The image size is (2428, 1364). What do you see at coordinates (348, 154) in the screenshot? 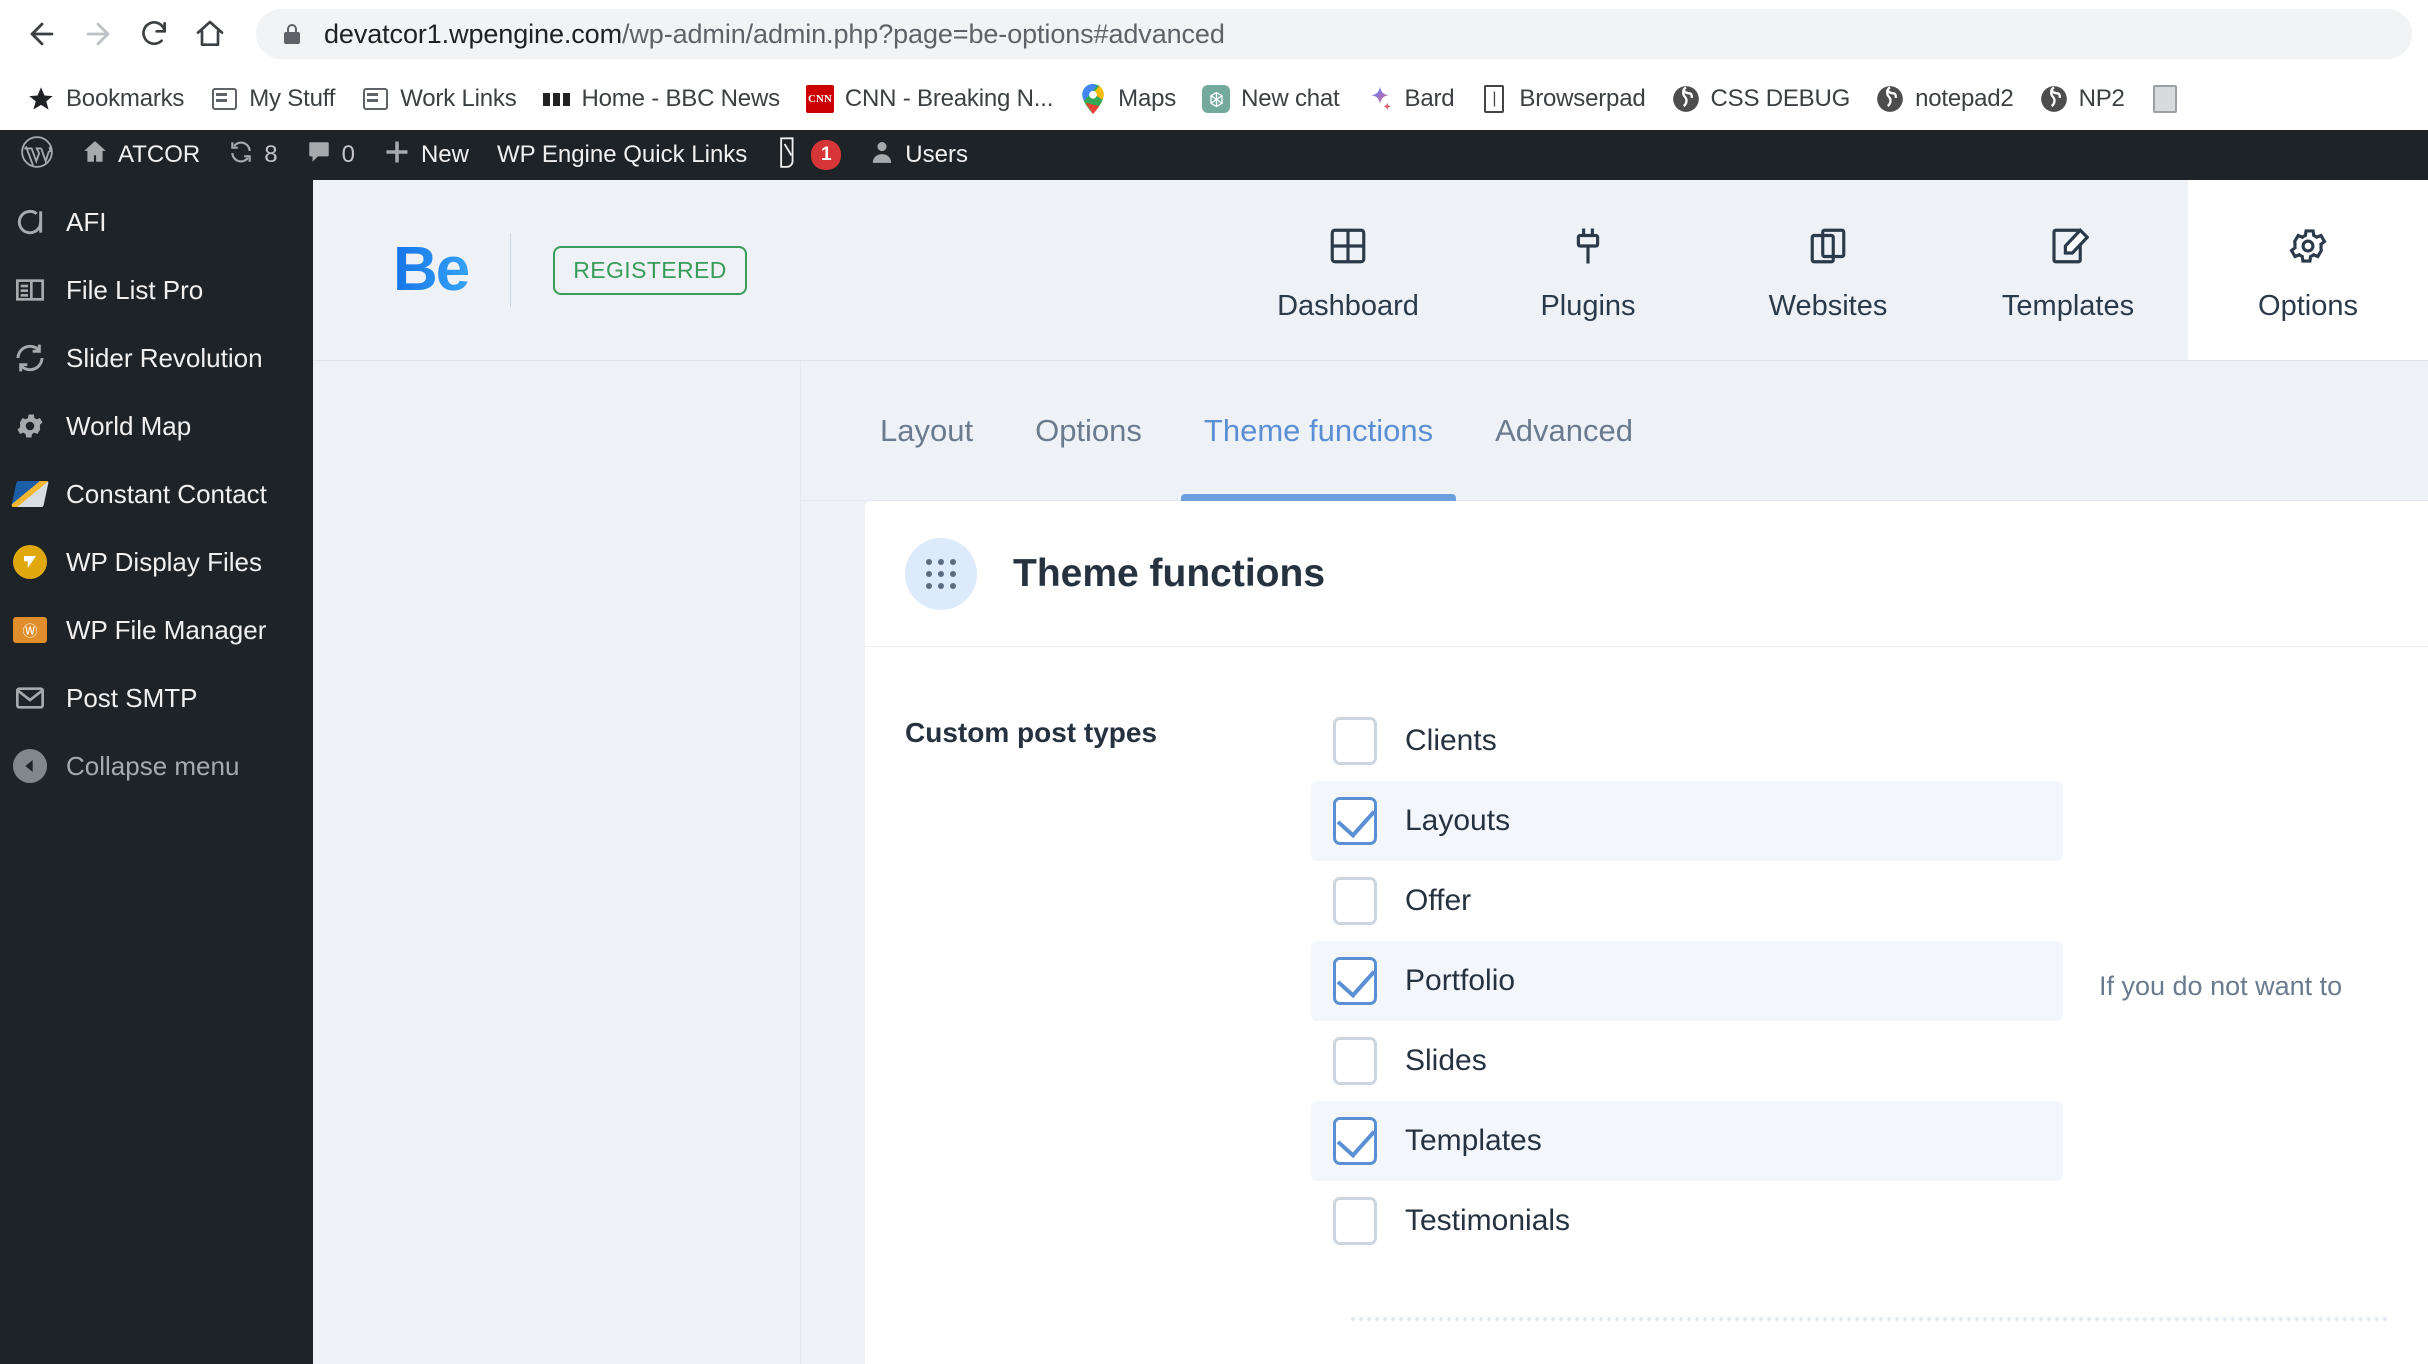
I see `comments-count: 0` at bounding box center [348, 154].